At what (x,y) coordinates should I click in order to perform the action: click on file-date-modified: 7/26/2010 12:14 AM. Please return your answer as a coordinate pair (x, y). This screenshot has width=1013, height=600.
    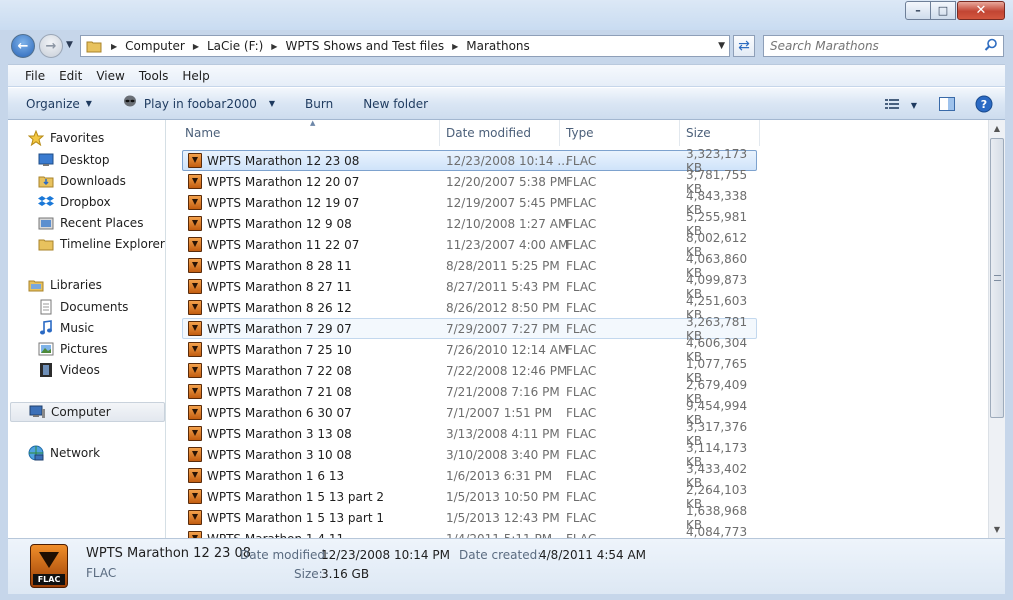
    Looking at the image, I should click on (507, 349).